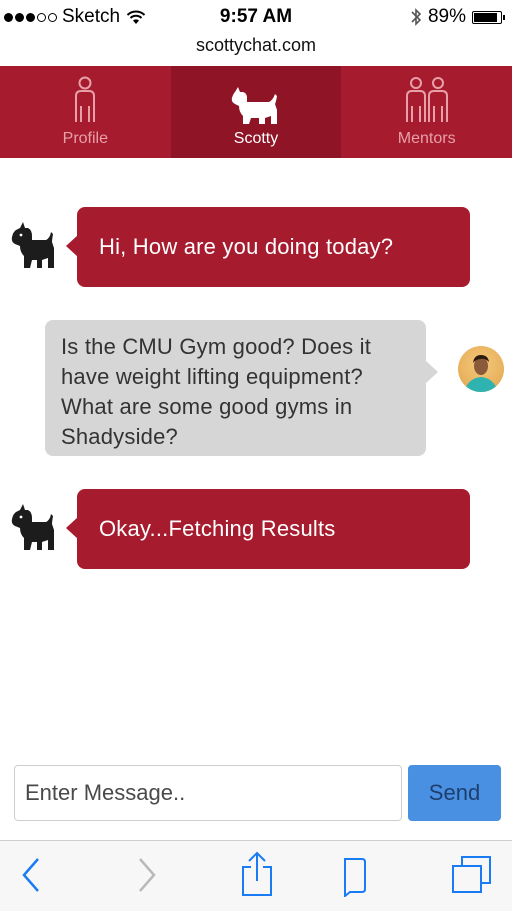  I want to click on message-text-line: What are some good gyms in, so click(207, 406).